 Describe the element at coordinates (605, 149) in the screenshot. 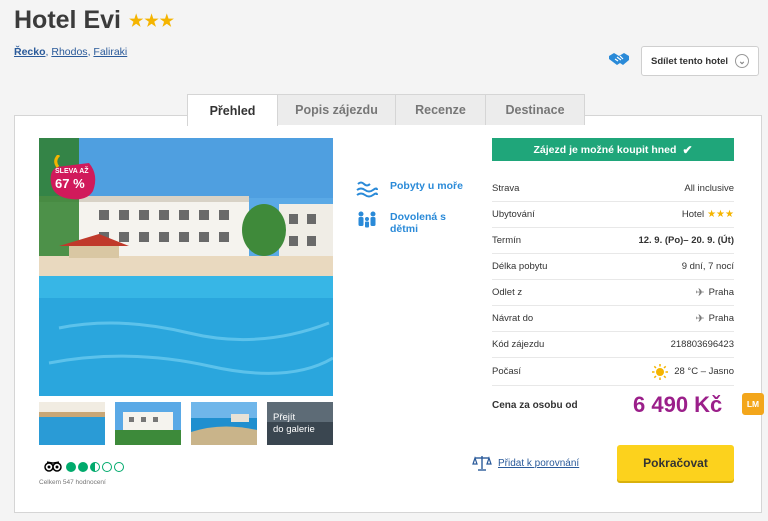

I see `buy-now-label: Zájezd je možné koupit hned` at that location.